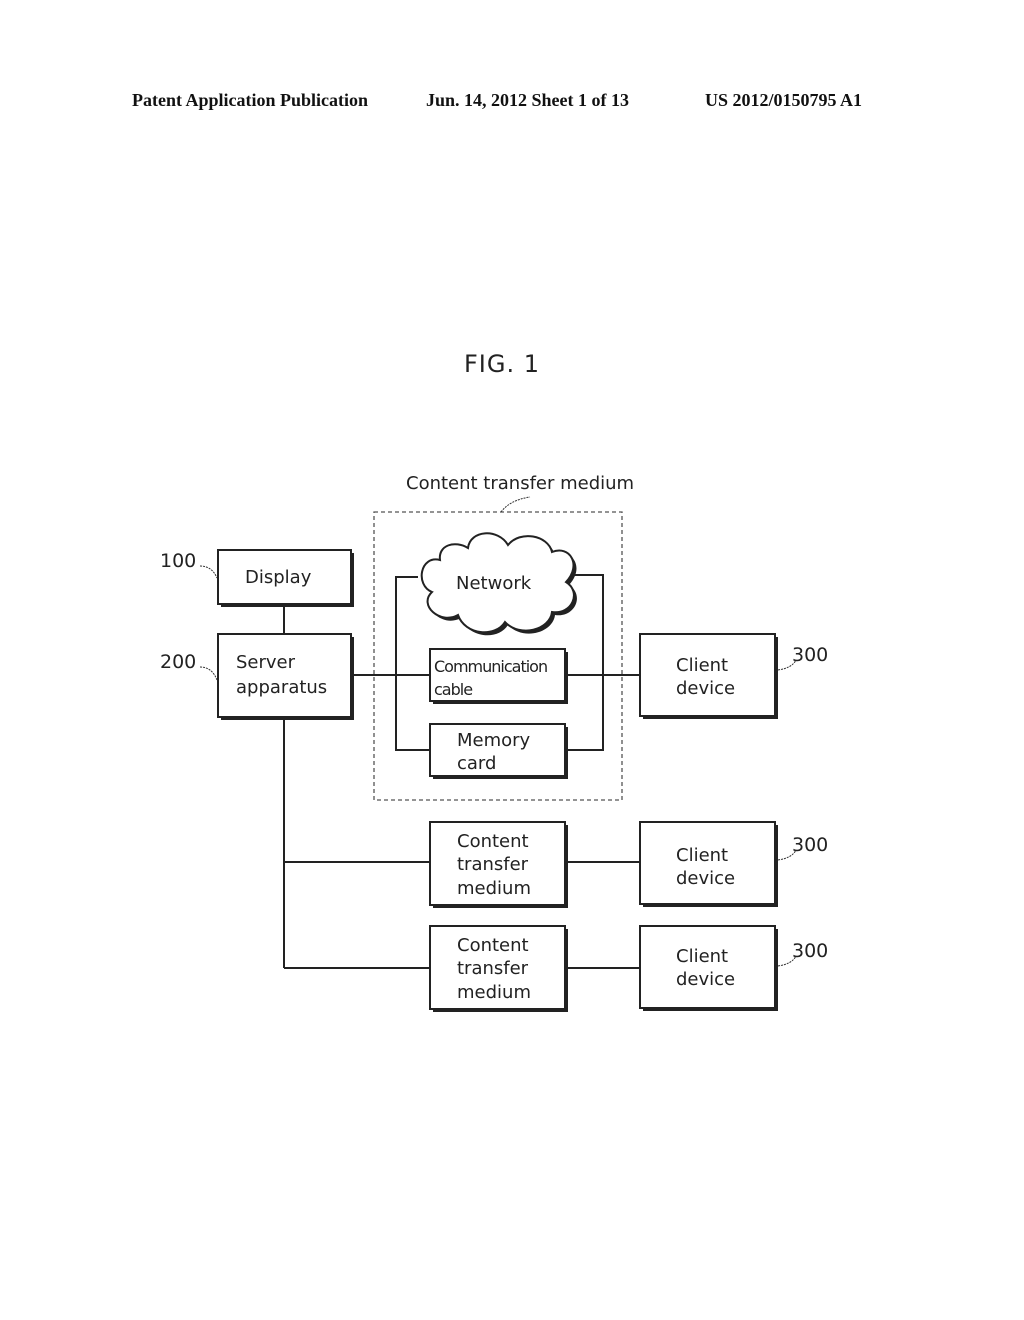  Describe the element at coordinates (702, 855) in the screenshot. I see `client2-label-line1: Client` at that location.